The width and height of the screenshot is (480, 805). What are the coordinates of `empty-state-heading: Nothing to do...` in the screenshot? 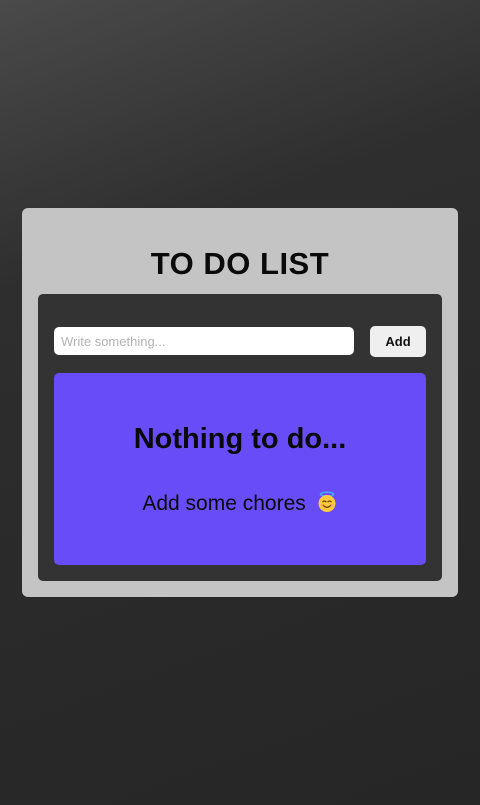 It's located at (240, 439).